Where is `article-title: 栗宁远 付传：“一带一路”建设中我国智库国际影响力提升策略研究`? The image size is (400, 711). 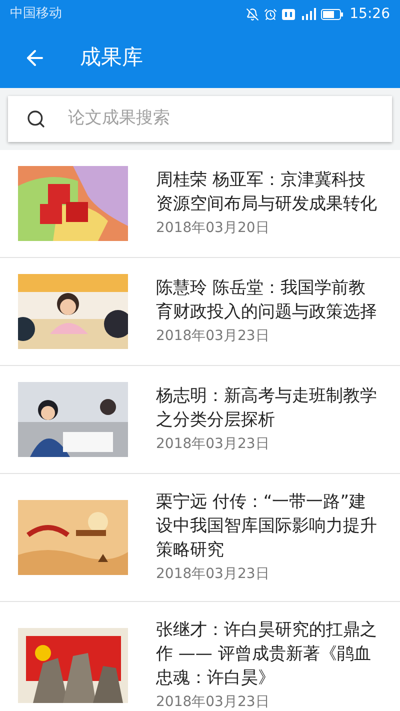 article-title: 栗宁远 付传：“一带一路”建设中我国智库国际影响力提升策略研究 is located at coordinates (267, 526).